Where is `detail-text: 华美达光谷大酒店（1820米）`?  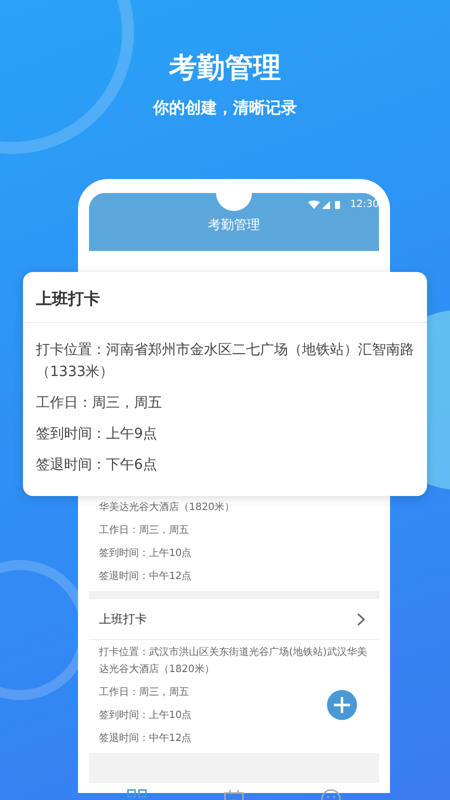
detail-text: 华美达光谷大酒店（1820米） is located at coordinates (166, 507).